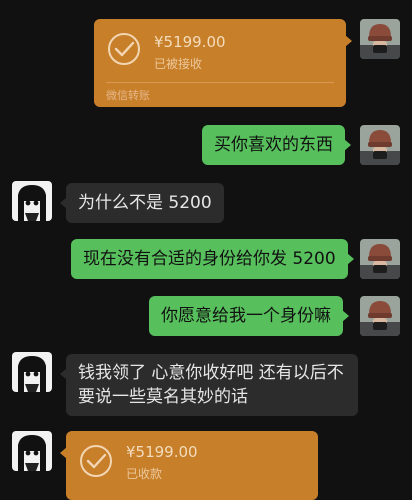 The width and height of the screenshot is (412, 500). Describe the element at coordinates (220, 82) in the screenshot. I see `transfer-divider` at that location.